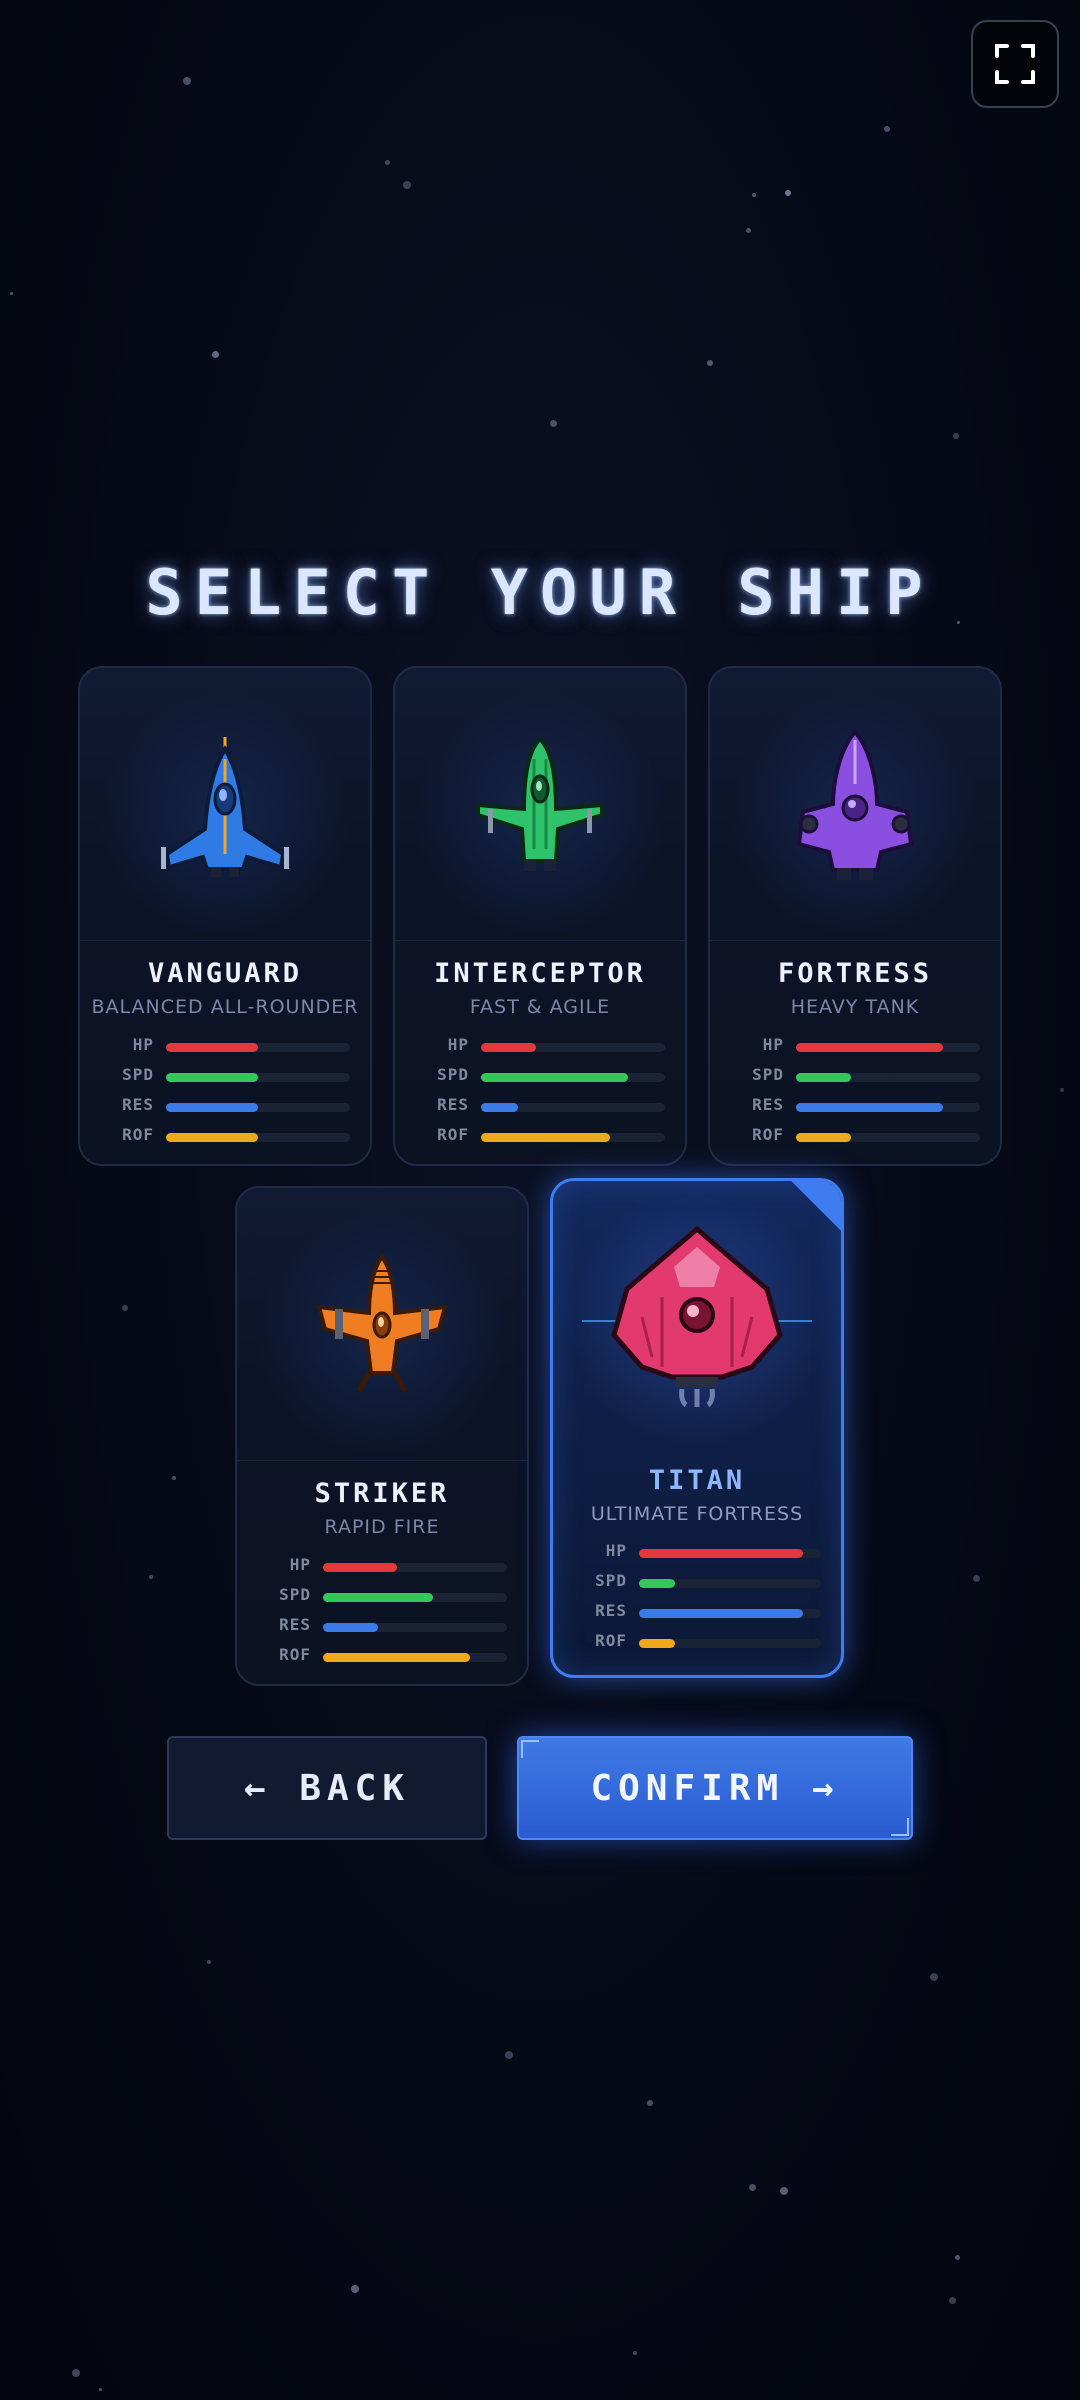  Describe the element at coordinates (382, 1493) in the screenshot. I see `ship-name: STRIKER` at that location.